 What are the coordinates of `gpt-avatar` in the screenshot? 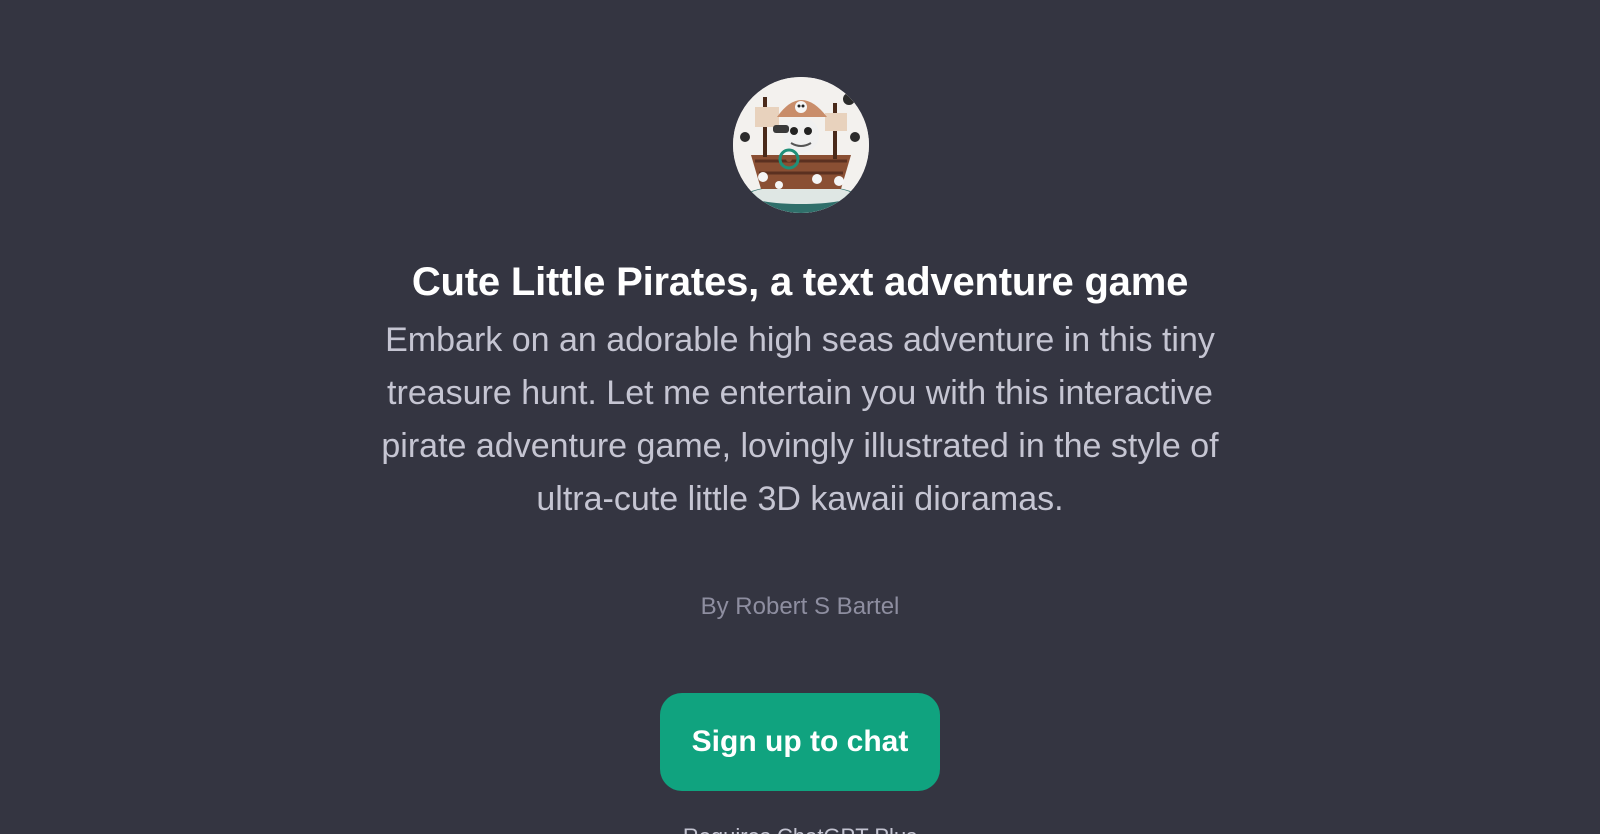 It's located at (801, 145).